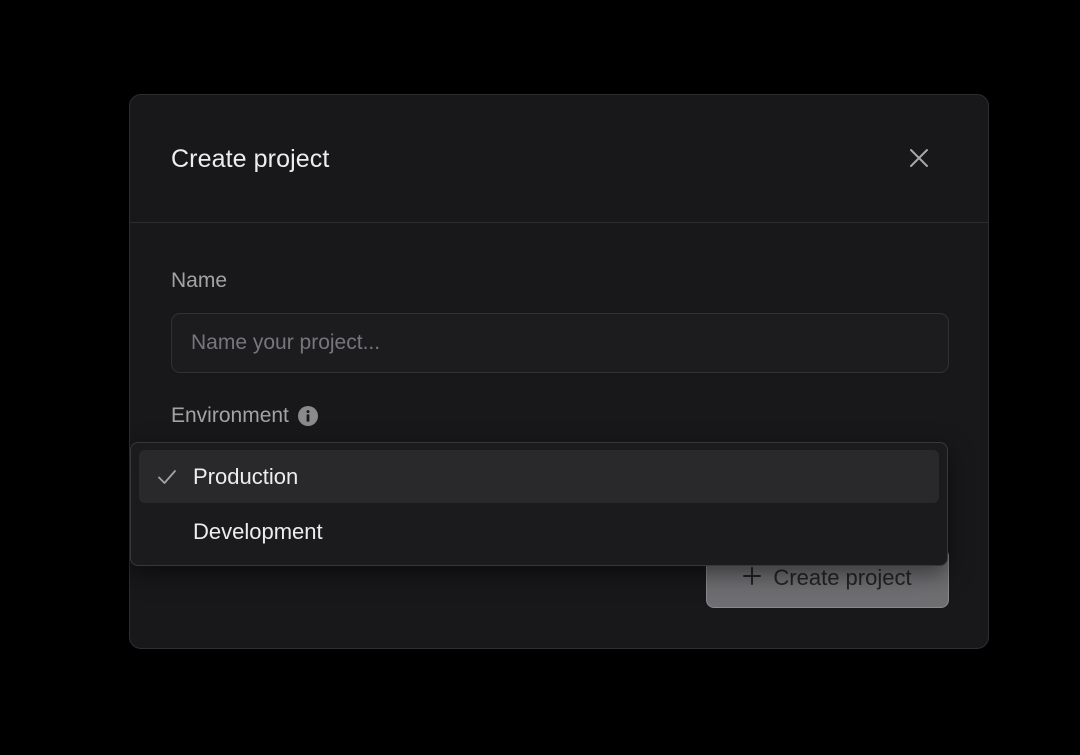 Image resolution: width=1080 pixels, height=755 pixels. What do you see at coordinates (539, 504) in the screenshot?
I see `environment-dropdown-menu: Production Development` at bounding box center [539, 504].